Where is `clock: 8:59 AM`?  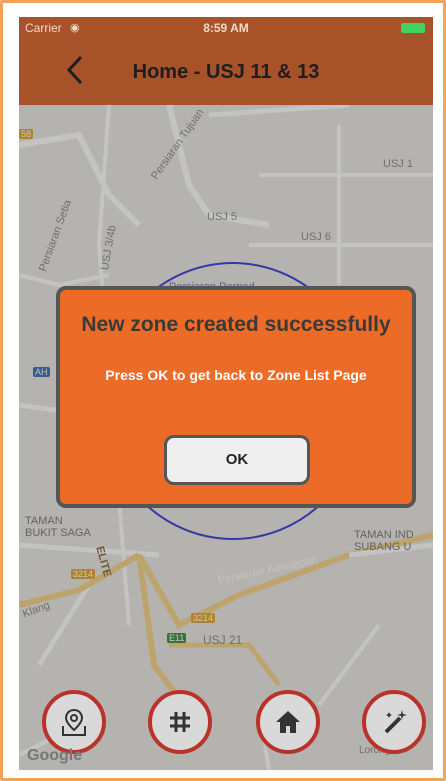
clock: 8:59 AM is located at coordinates (226, 28).